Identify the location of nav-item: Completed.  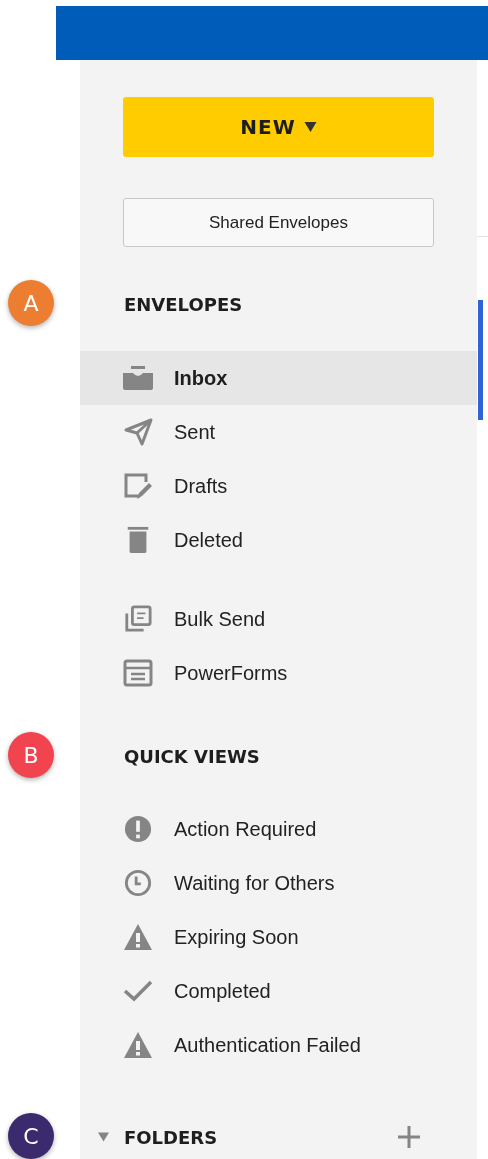
(278, 991).